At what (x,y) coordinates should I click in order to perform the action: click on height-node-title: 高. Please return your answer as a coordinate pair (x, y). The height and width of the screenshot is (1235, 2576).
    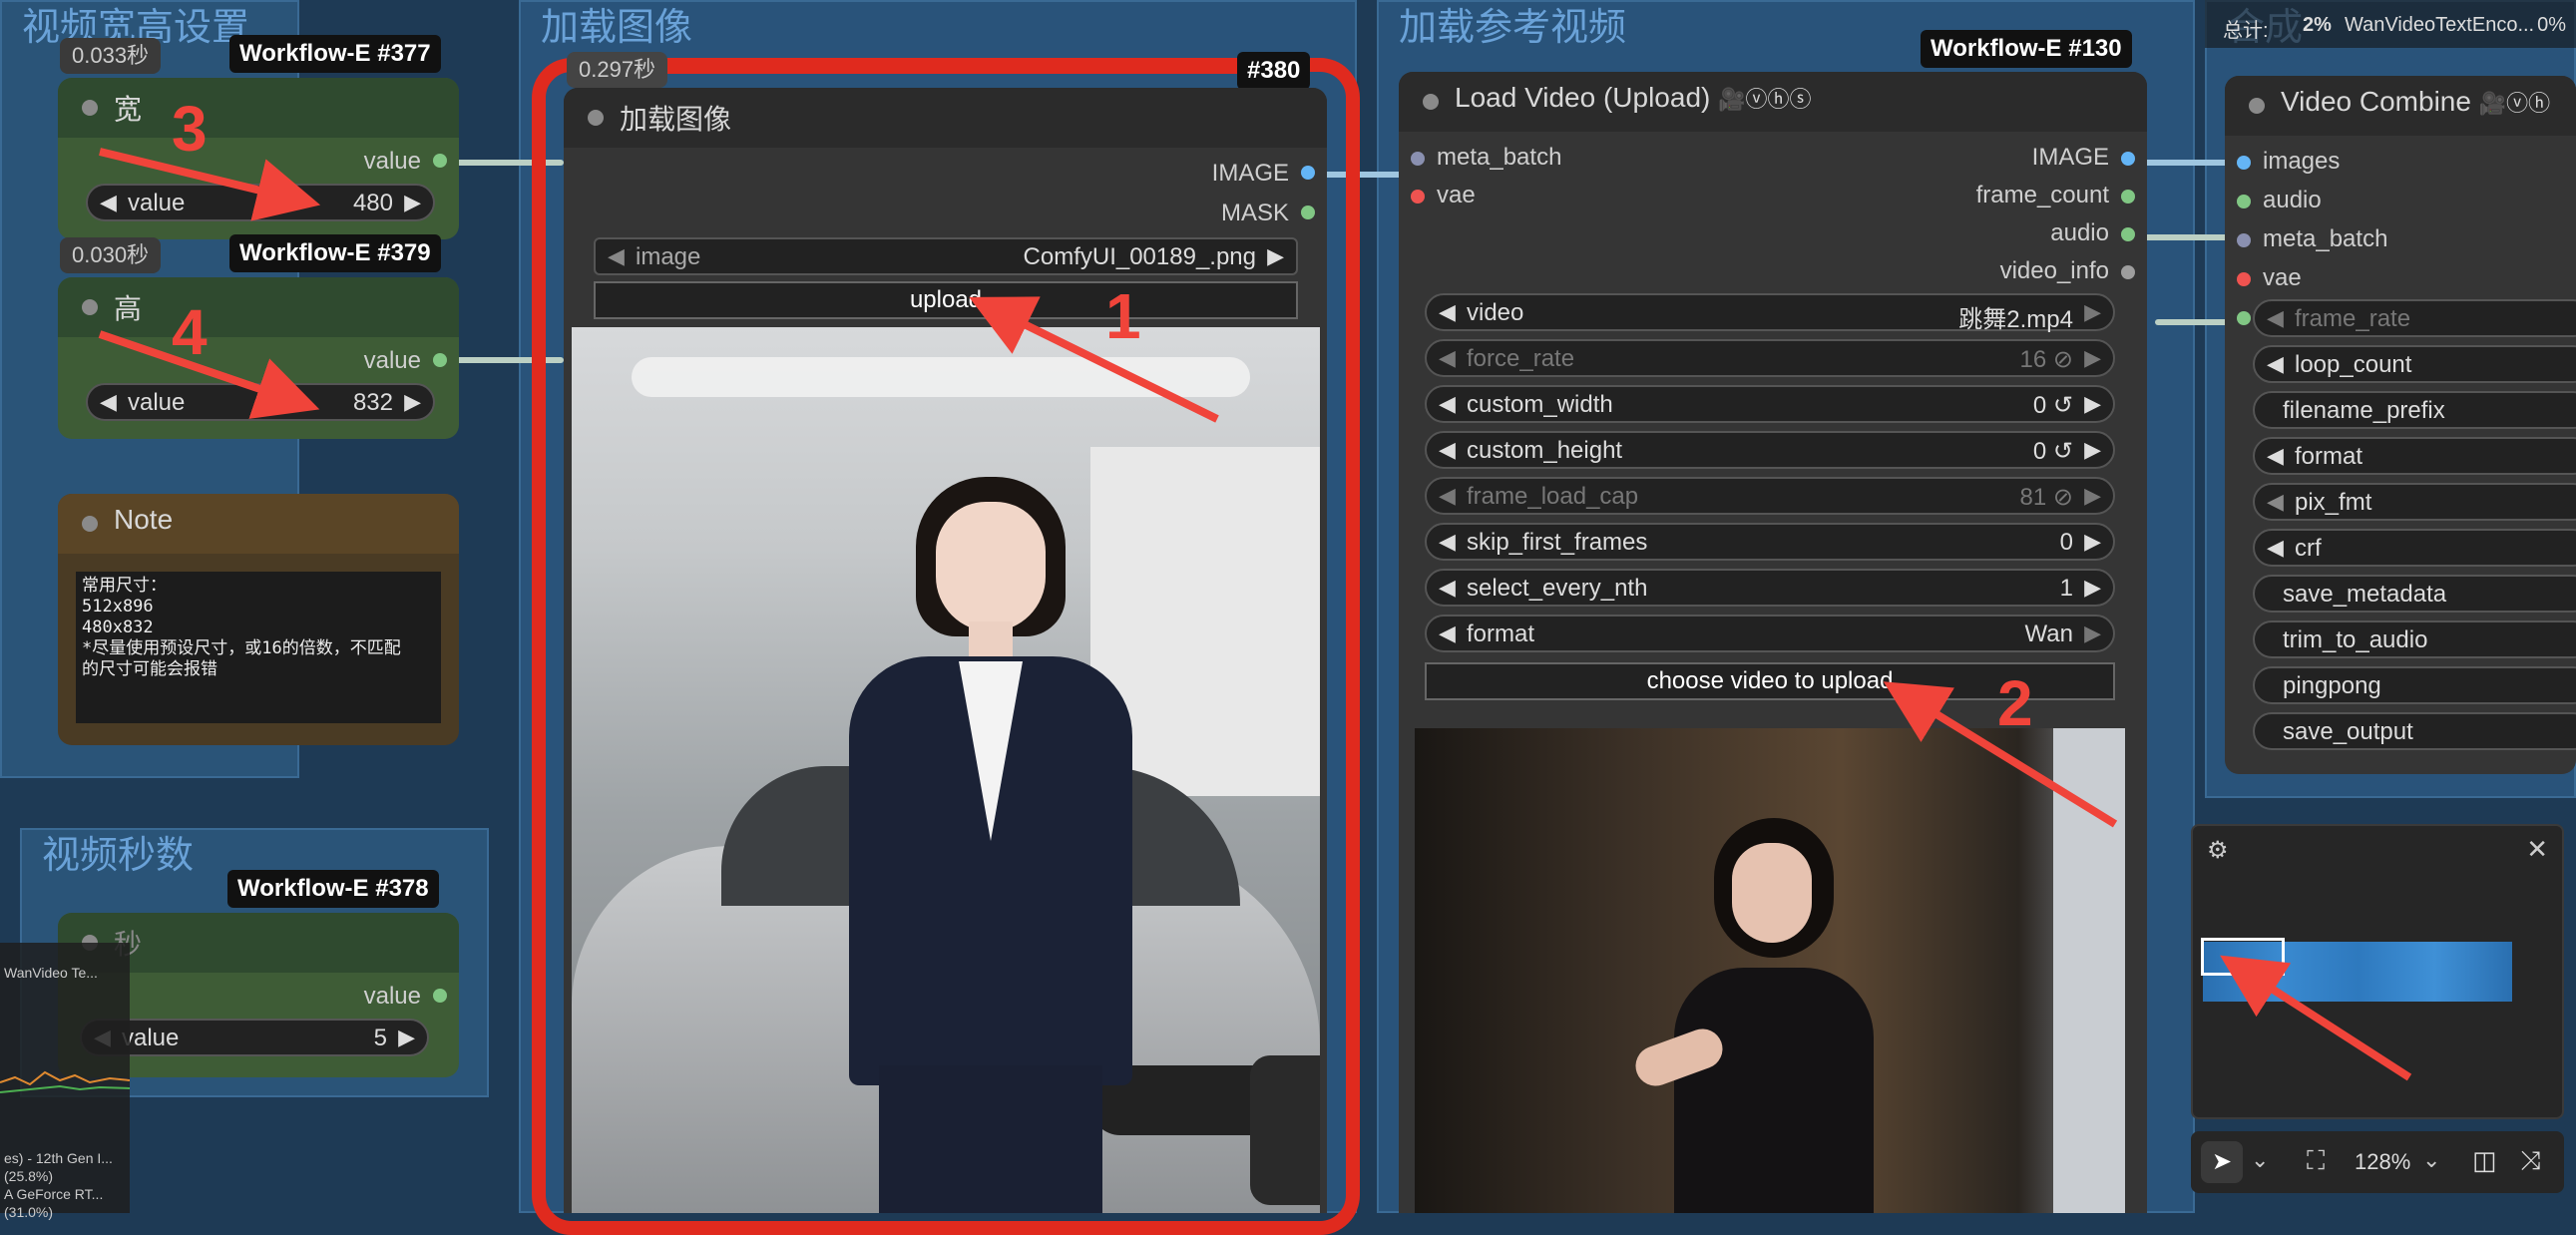
    Looking at the image, I should click on (128, 308).